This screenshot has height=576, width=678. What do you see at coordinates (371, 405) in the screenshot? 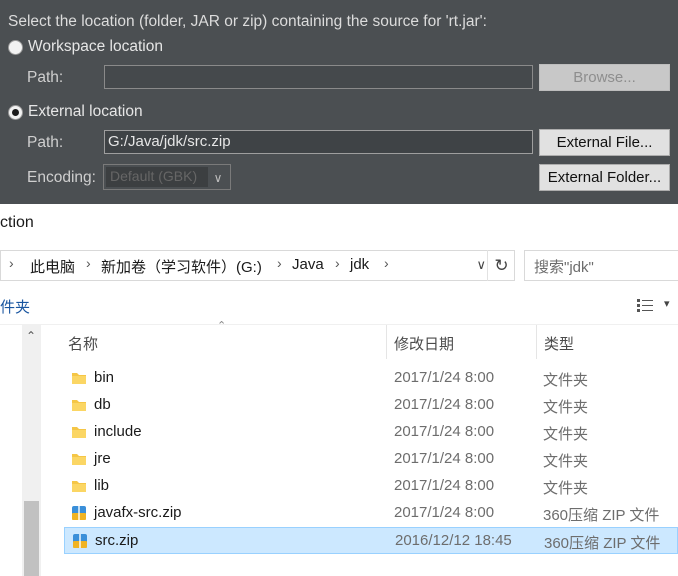
I see `file-row: db 2017/1/24 8:00 文件夹` at bounding box center [371, 405].